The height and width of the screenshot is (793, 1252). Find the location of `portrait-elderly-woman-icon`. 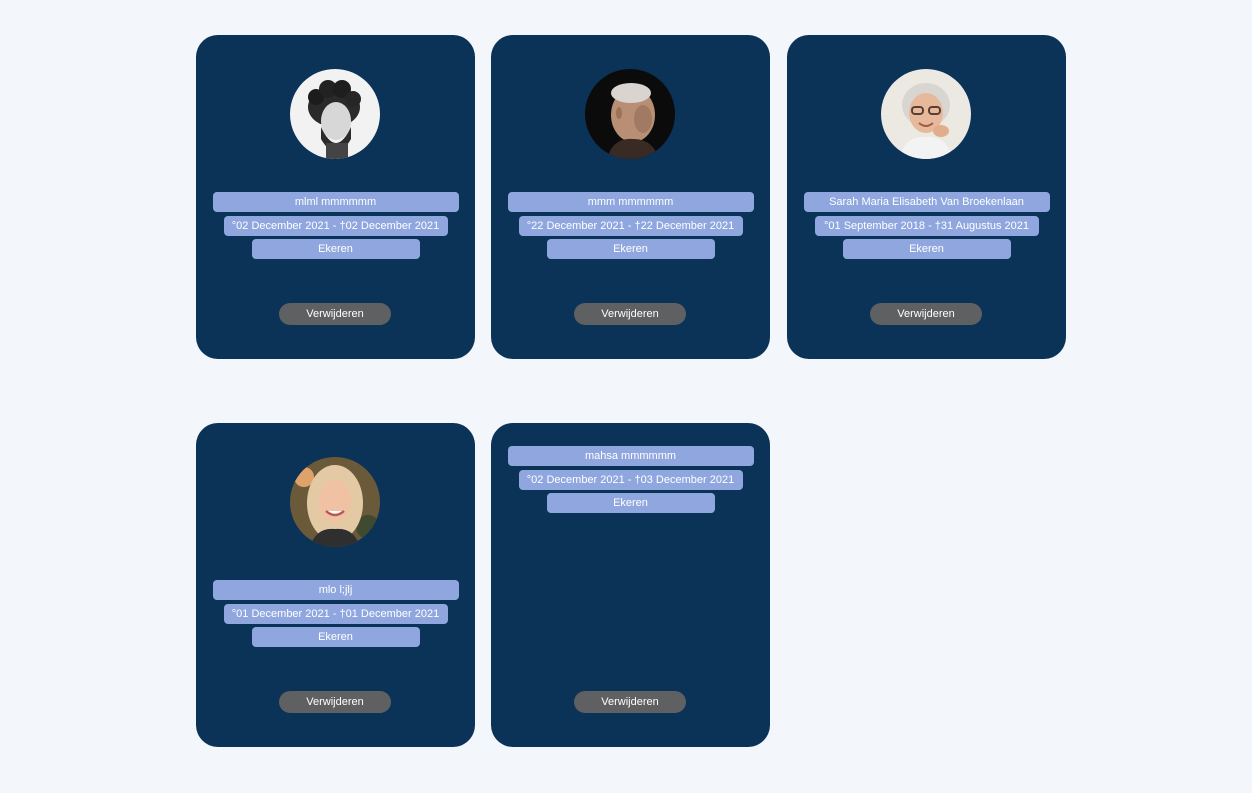

portrait-elderly-woman-icon is located at coordinates (926, 114).